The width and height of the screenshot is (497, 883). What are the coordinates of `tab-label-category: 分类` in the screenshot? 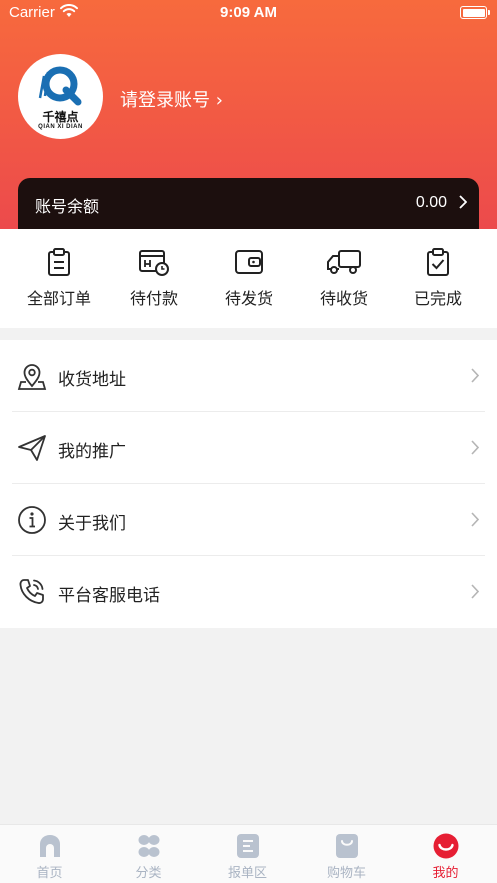 It's located at (148, 873).